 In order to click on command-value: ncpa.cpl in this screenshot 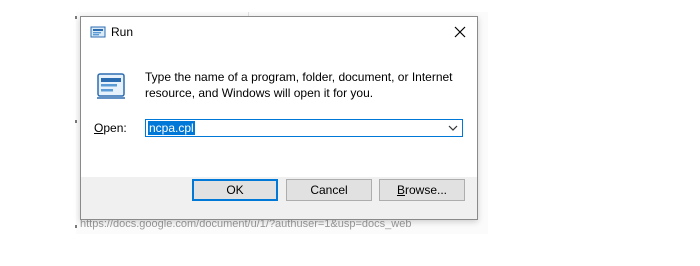, I will do `click(171, 128)`.